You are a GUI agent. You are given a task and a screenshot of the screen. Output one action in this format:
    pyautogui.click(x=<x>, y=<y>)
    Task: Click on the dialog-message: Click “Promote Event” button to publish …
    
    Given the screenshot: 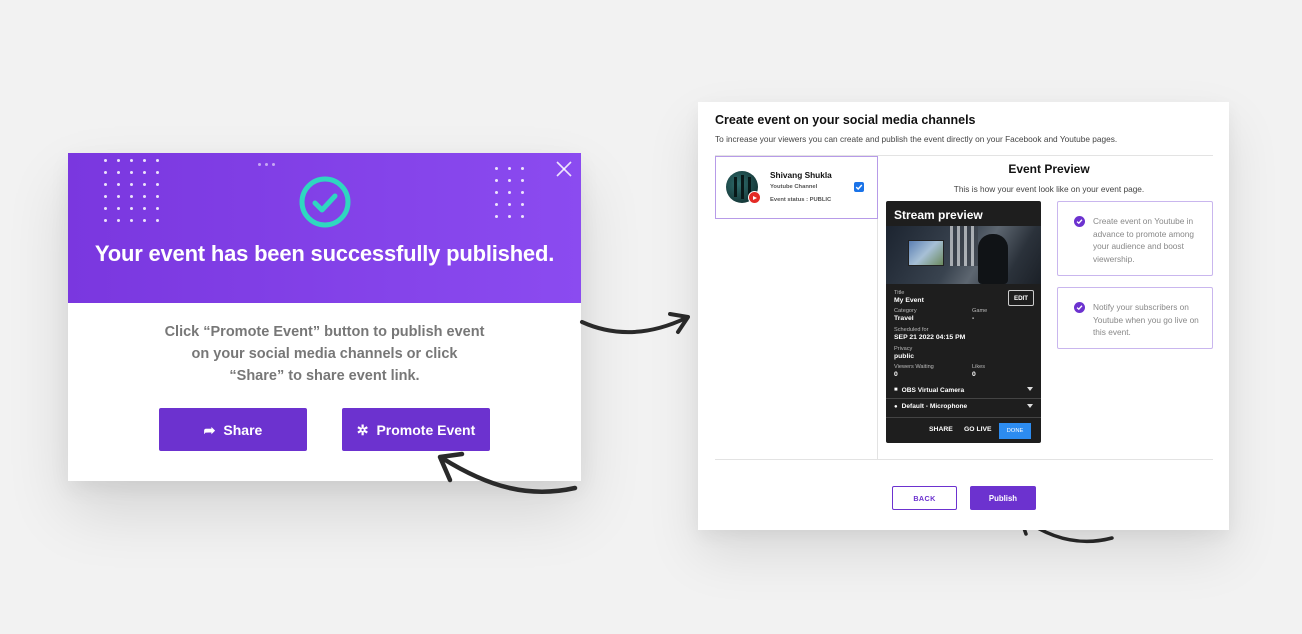 What is the action you would take?
    pyautogui.click(x=324, y=354)
    